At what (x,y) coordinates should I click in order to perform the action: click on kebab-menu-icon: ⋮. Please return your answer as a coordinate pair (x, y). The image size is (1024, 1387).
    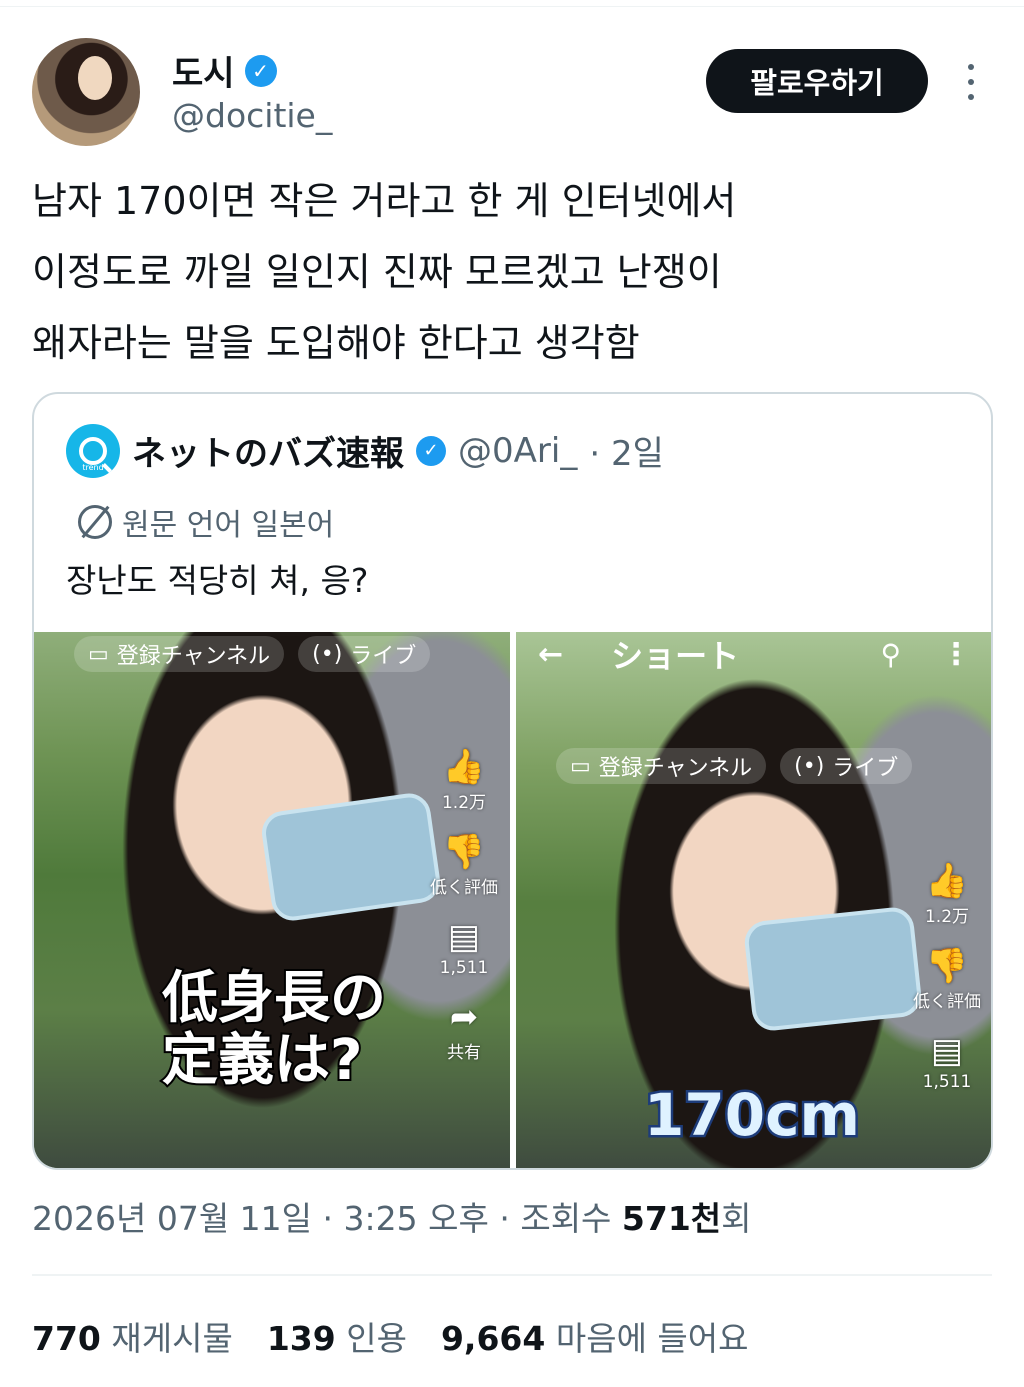
    Looking at the image, I should click on (956, 654).